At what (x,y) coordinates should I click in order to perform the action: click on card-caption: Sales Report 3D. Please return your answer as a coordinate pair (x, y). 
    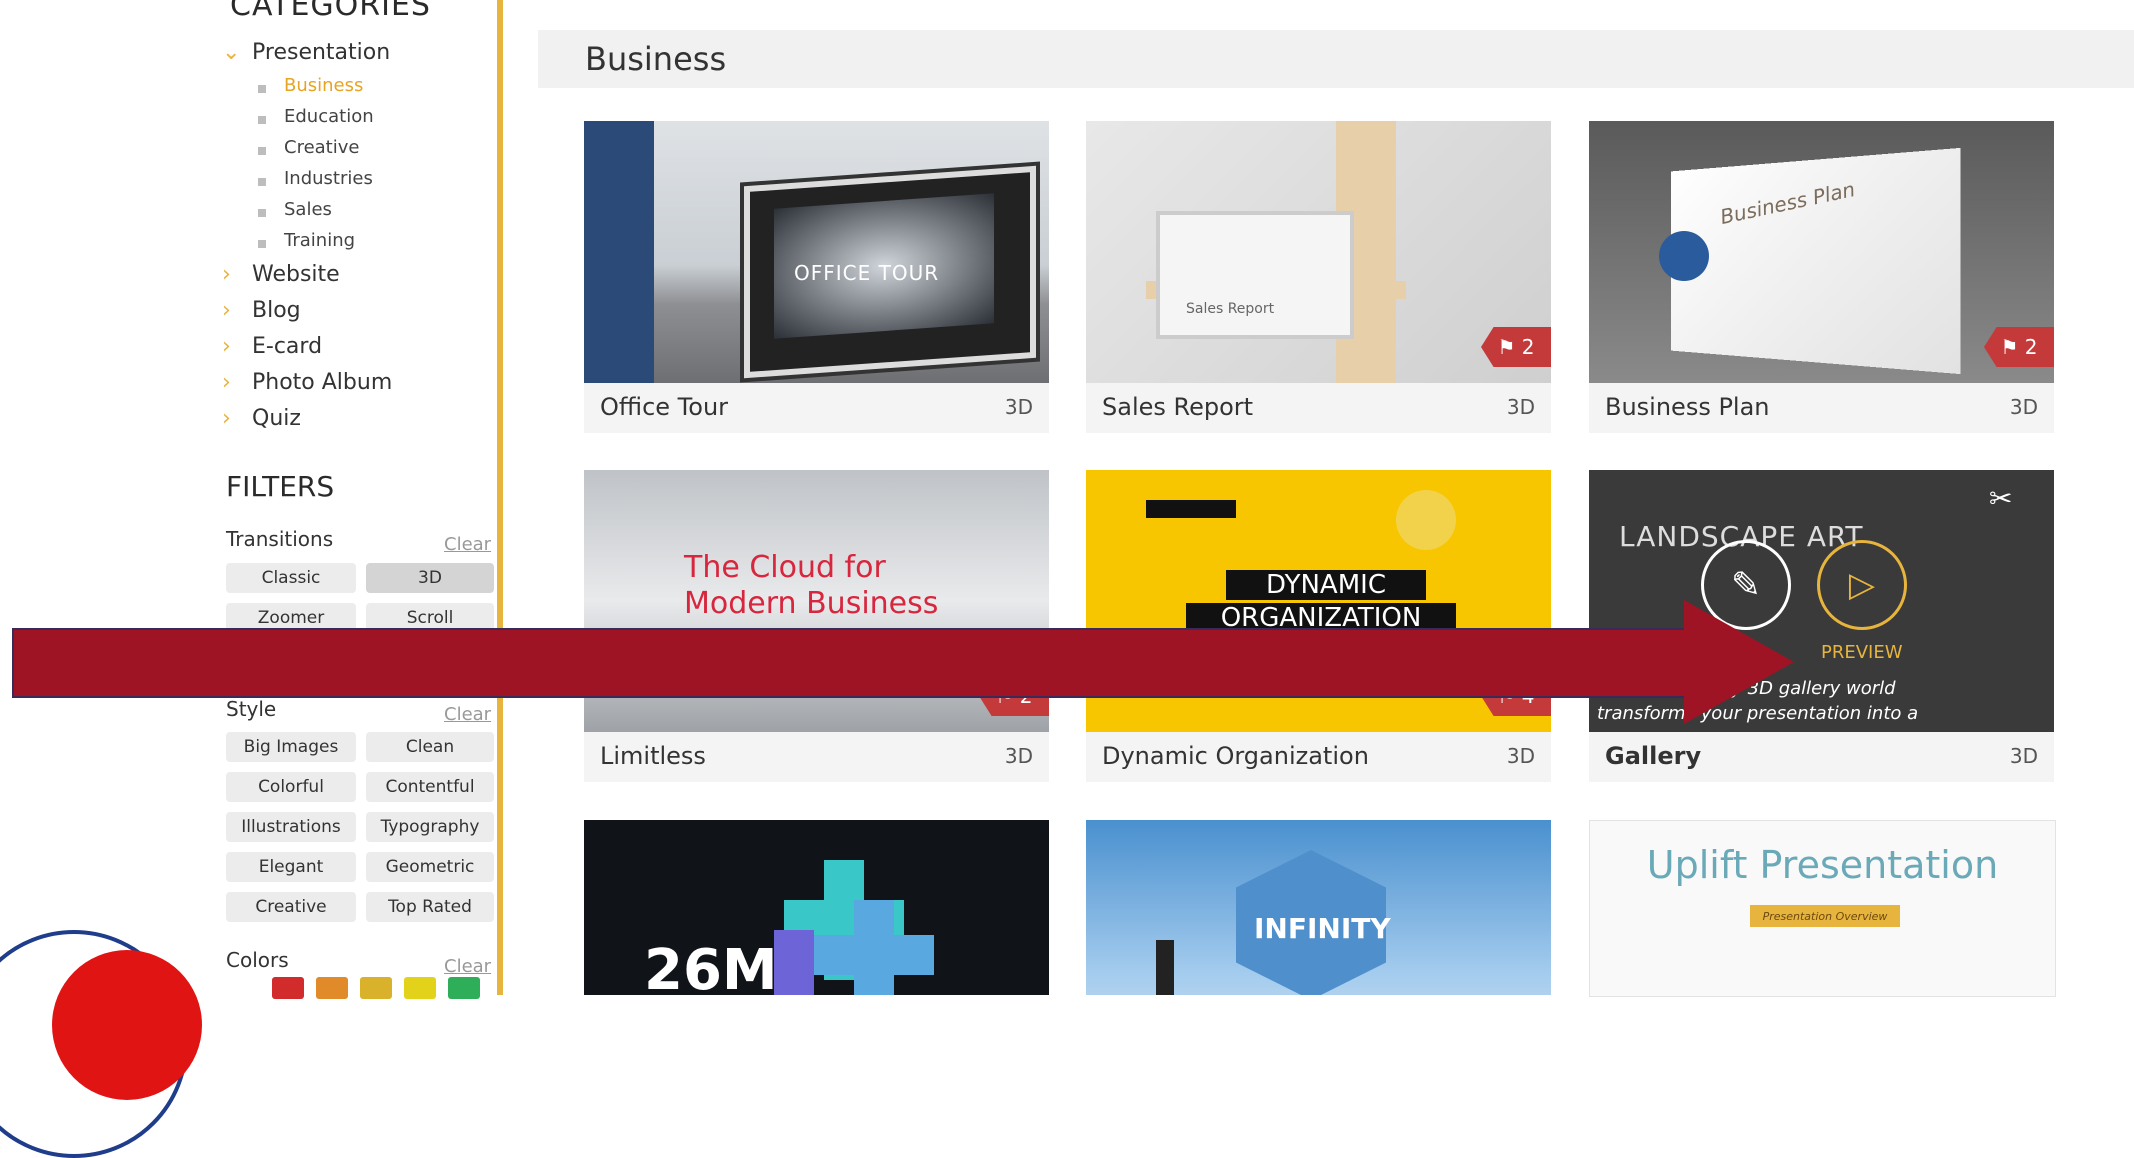
    Looking at the image, I should click on (1318, 408).